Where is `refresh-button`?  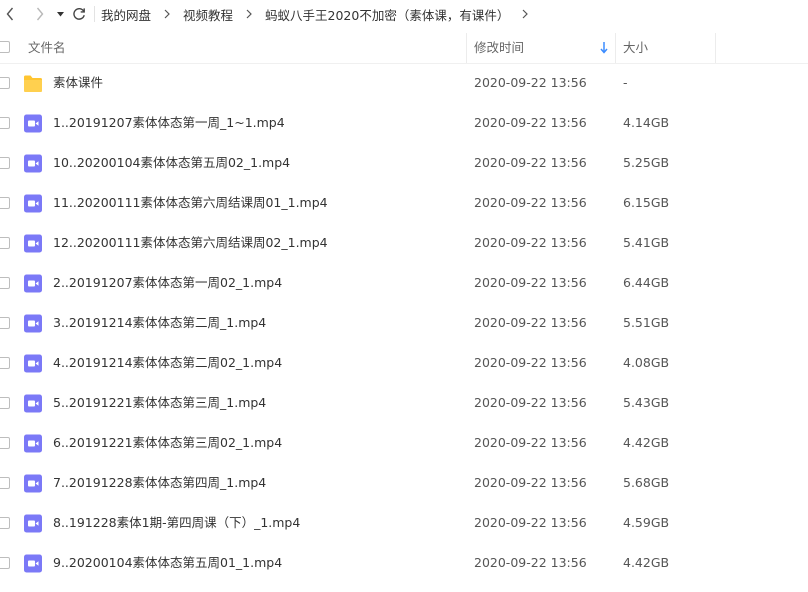 refresh-button is located at coordinates (79, 14).